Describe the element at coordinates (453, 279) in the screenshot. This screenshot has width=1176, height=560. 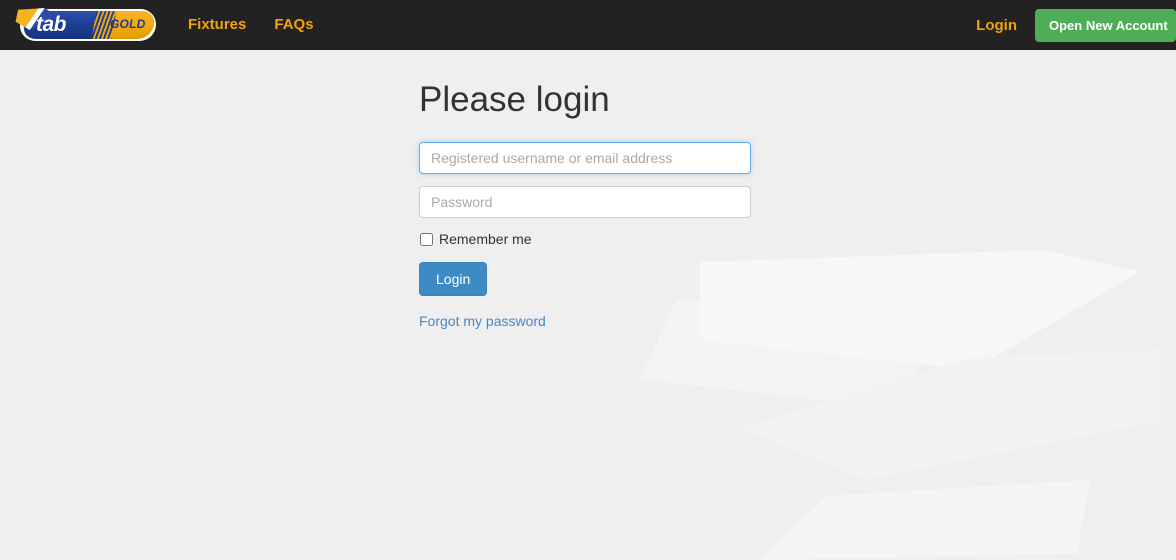
I see `login-submit-button: Login` at that location.